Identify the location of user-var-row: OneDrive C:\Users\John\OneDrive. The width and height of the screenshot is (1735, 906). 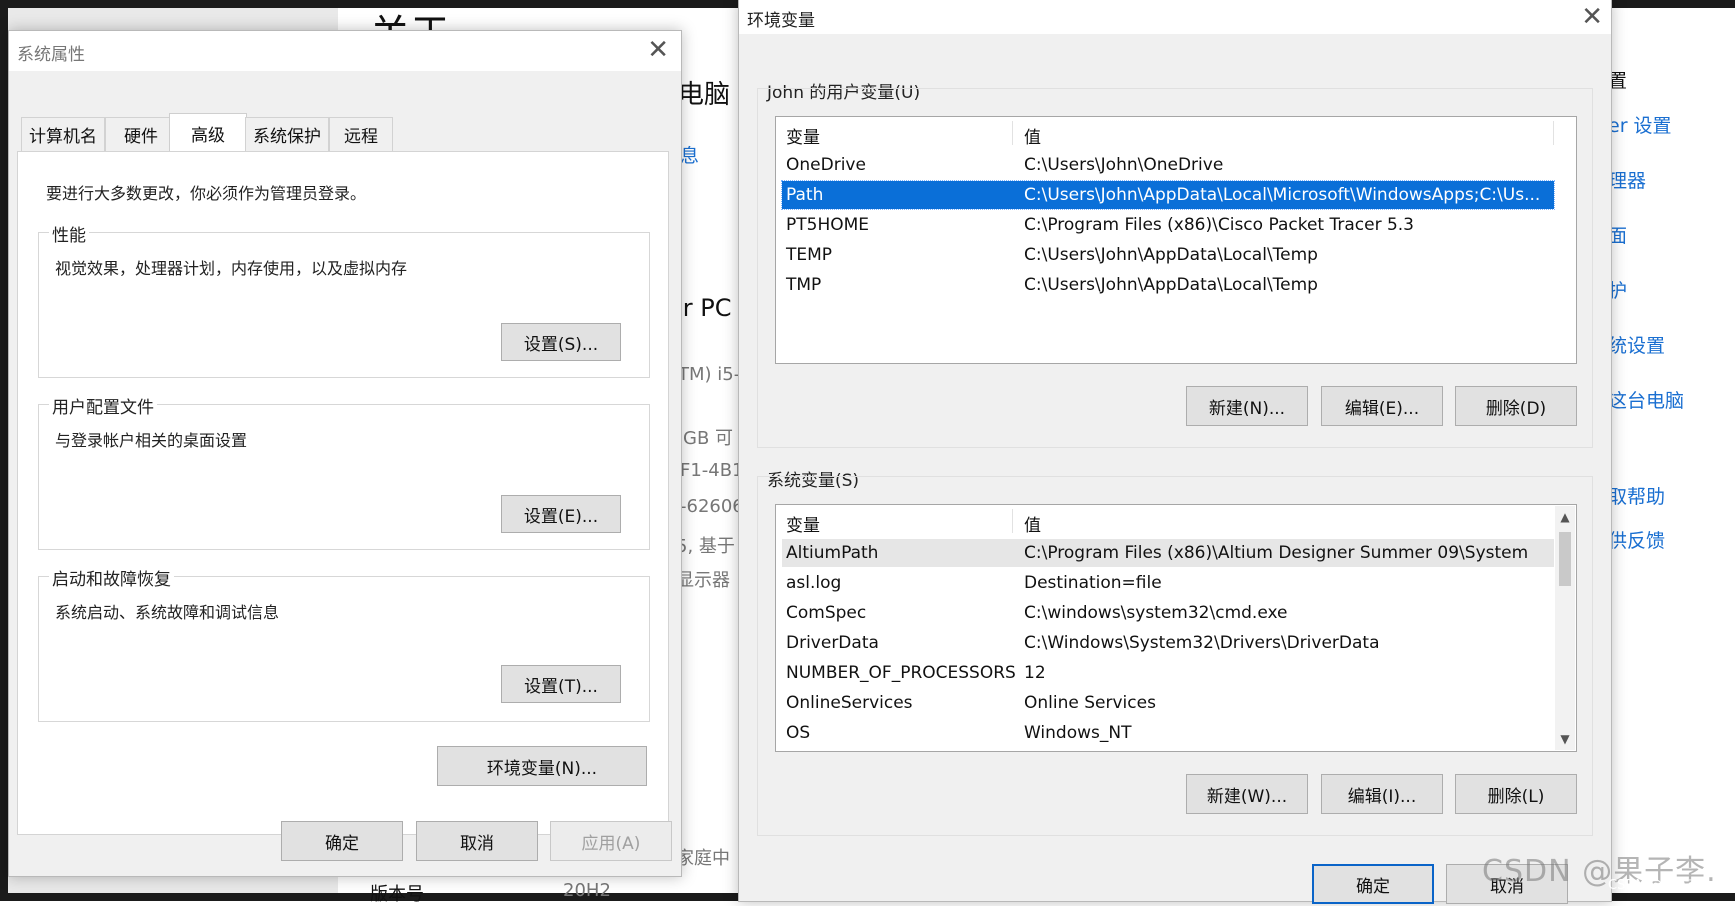
(1168, 165).